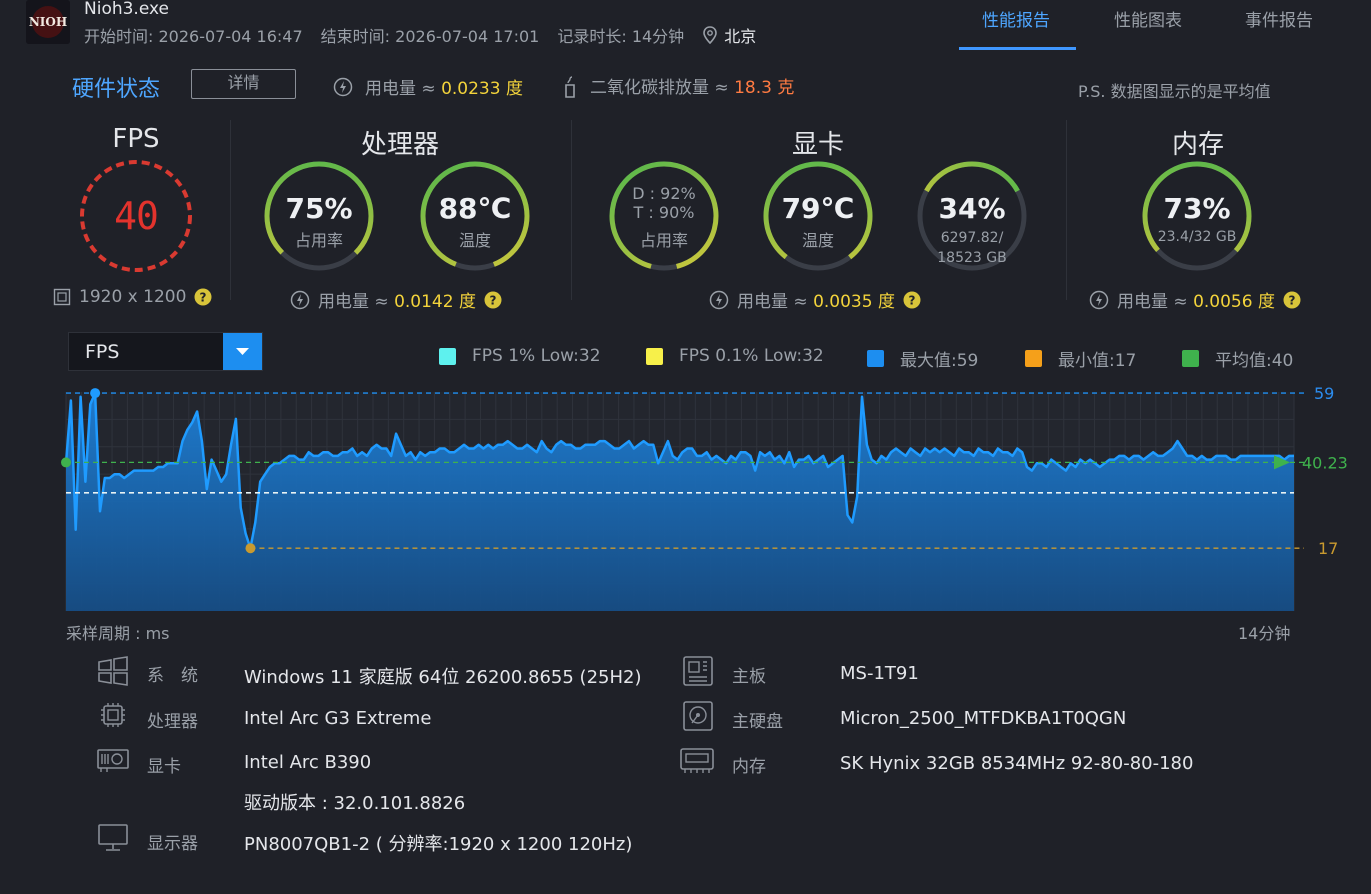 The height and width of the screenshot is (894, 1371). What do you see at coordinates (355, 803) in the screenshot?
I see `driver-version: 驱动版本 : 32.0.101.8826` at bounding box center [355, 803].